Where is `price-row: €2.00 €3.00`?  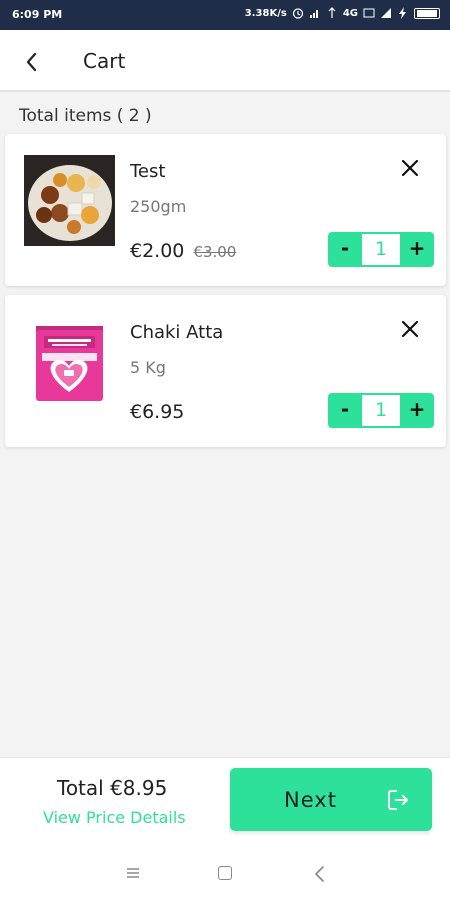
price-row: €2.00 €3.00 is located at coordinates (183, 251).